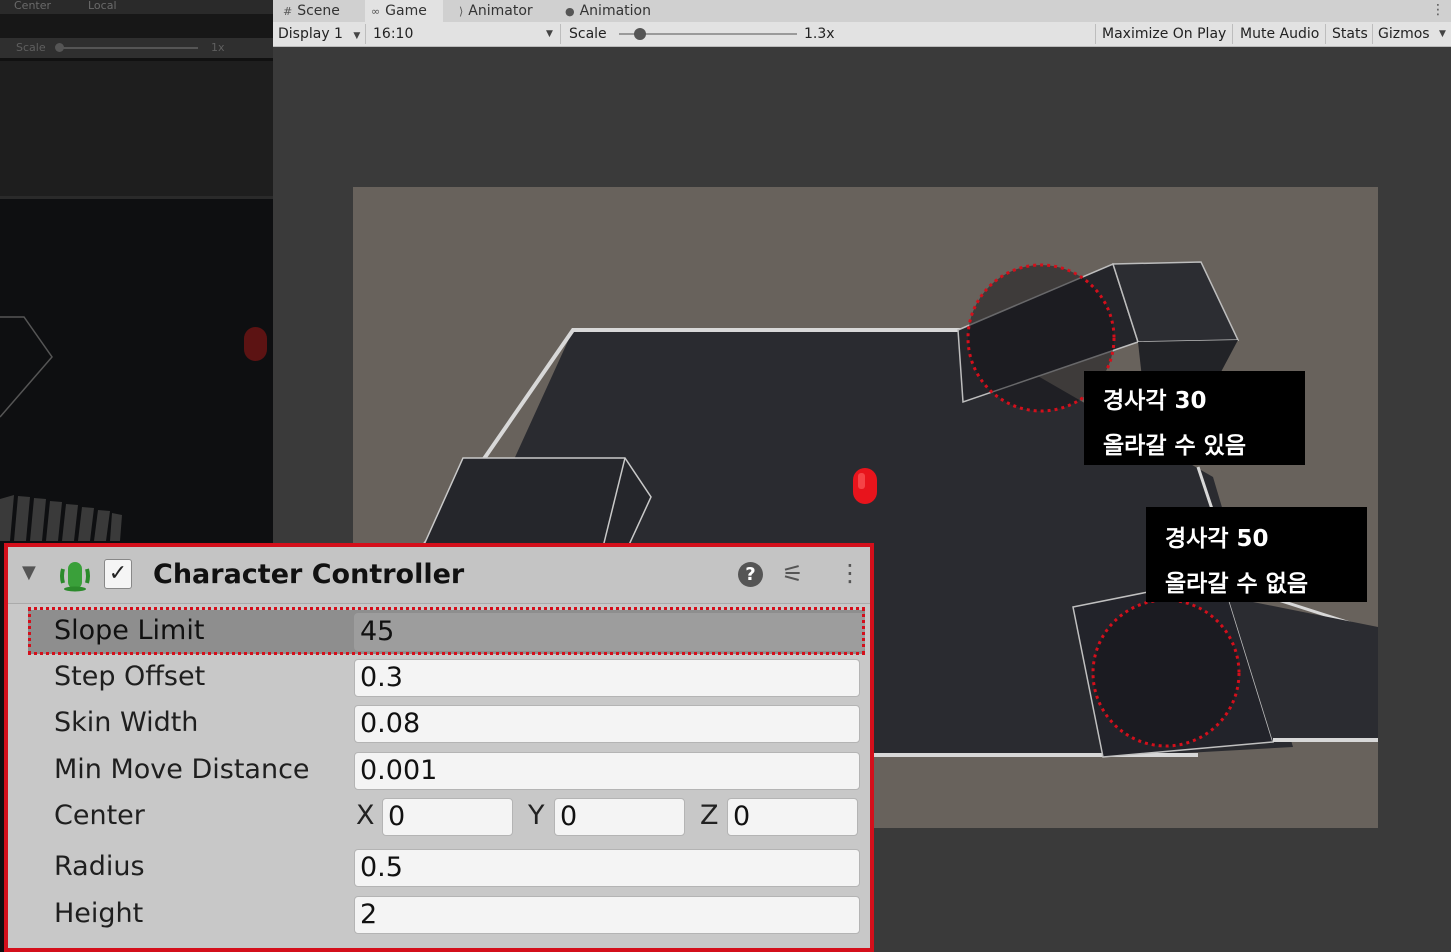 The height and width of the screenshot is (952, 1451). I want to click on animation-clock-icon: ●, so click(570, 11).